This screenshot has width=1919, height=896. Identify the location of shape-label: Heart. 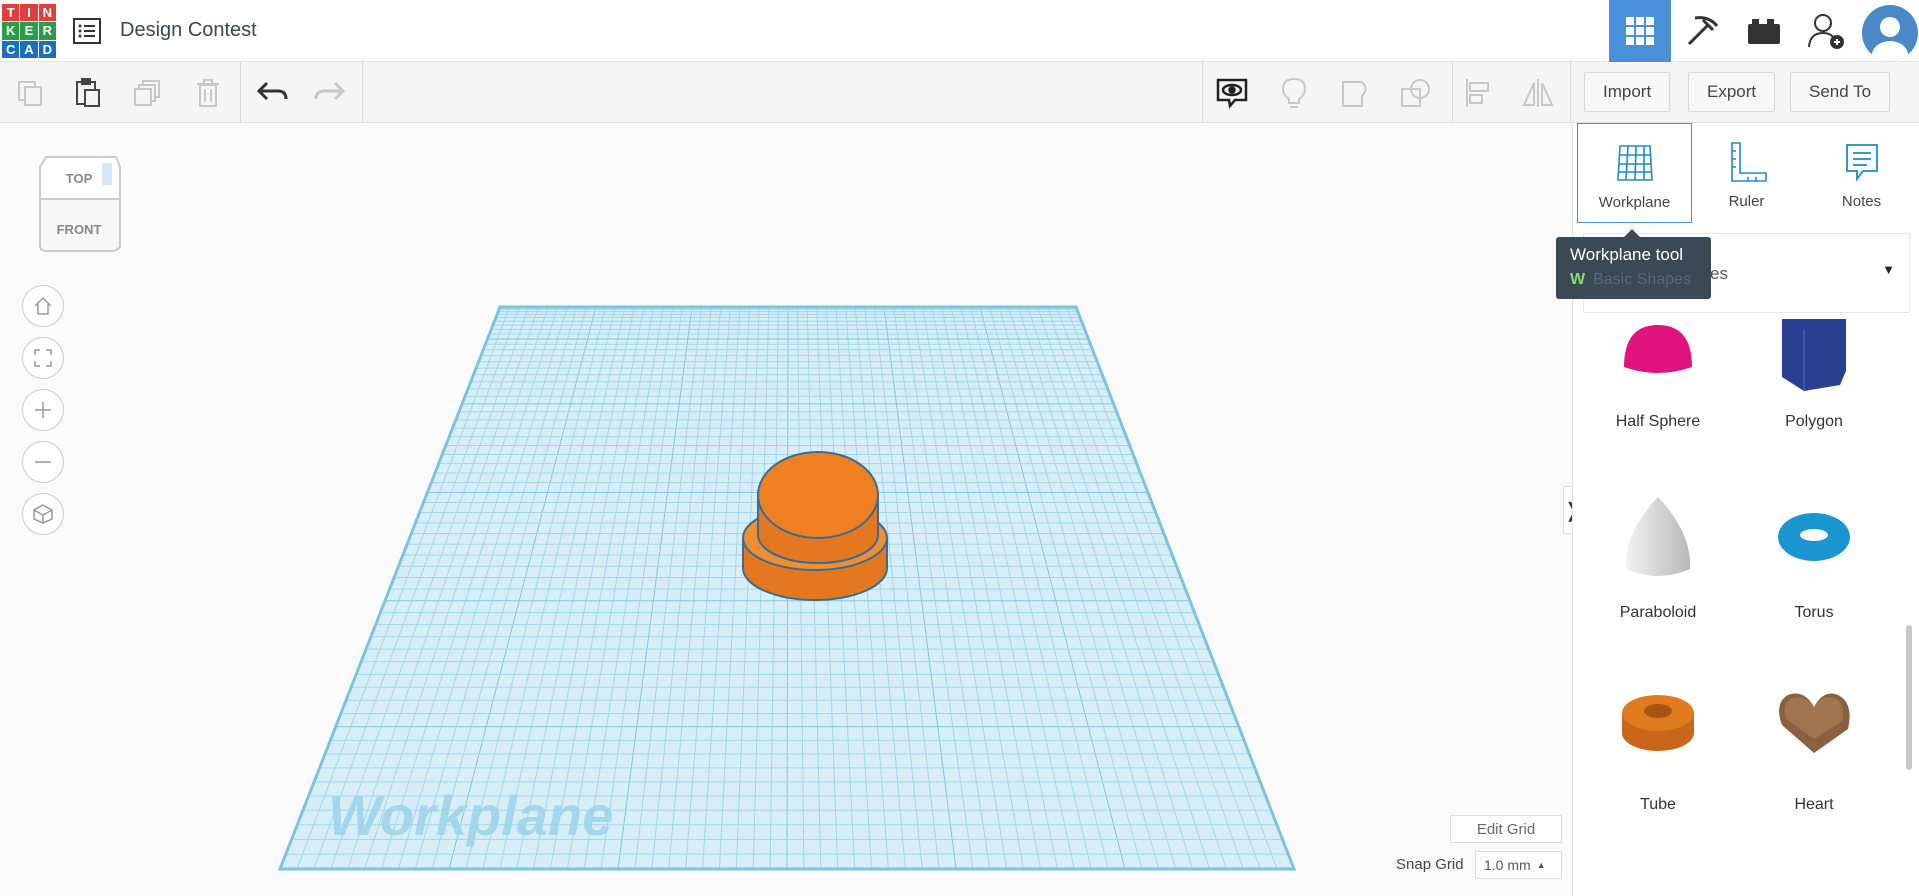
(1814, 804).